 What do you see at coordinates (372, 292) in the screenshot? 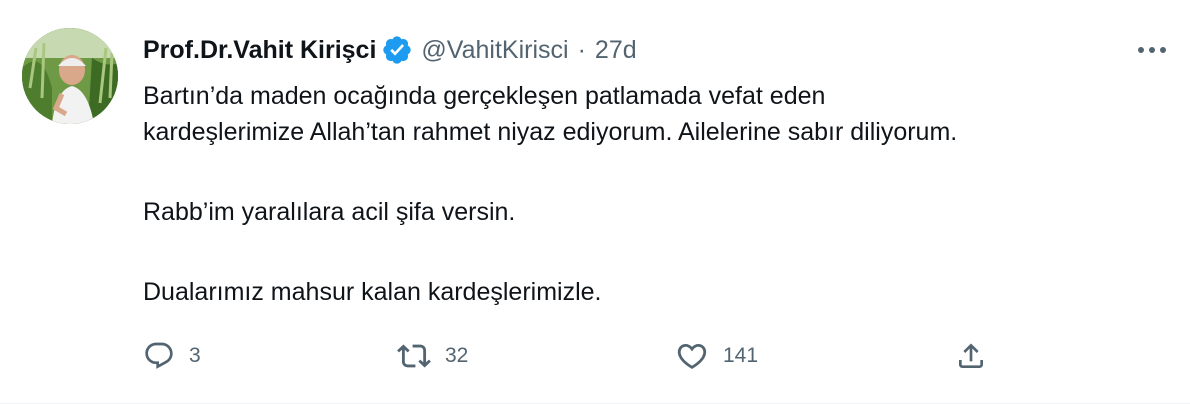
I see `tweet-text-line: Dualarımız mahsur kalan kardeşlerimizle.` at bounding box center [372, 292].